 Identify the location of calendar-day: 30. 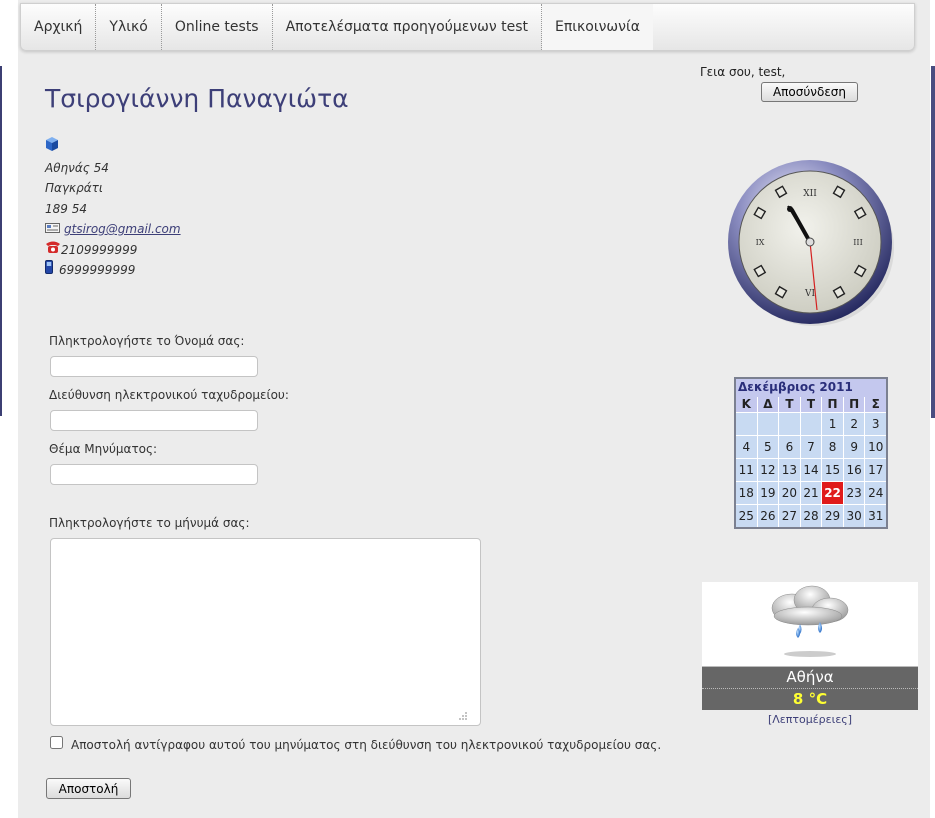
(854, 516).